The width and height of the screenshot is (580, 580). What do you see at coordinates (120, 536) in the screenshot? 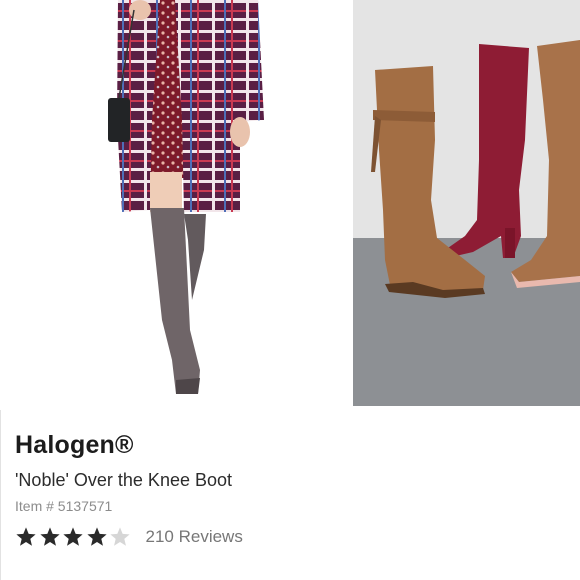
I see `star-empty-icon` at bounding box center [120, 536].